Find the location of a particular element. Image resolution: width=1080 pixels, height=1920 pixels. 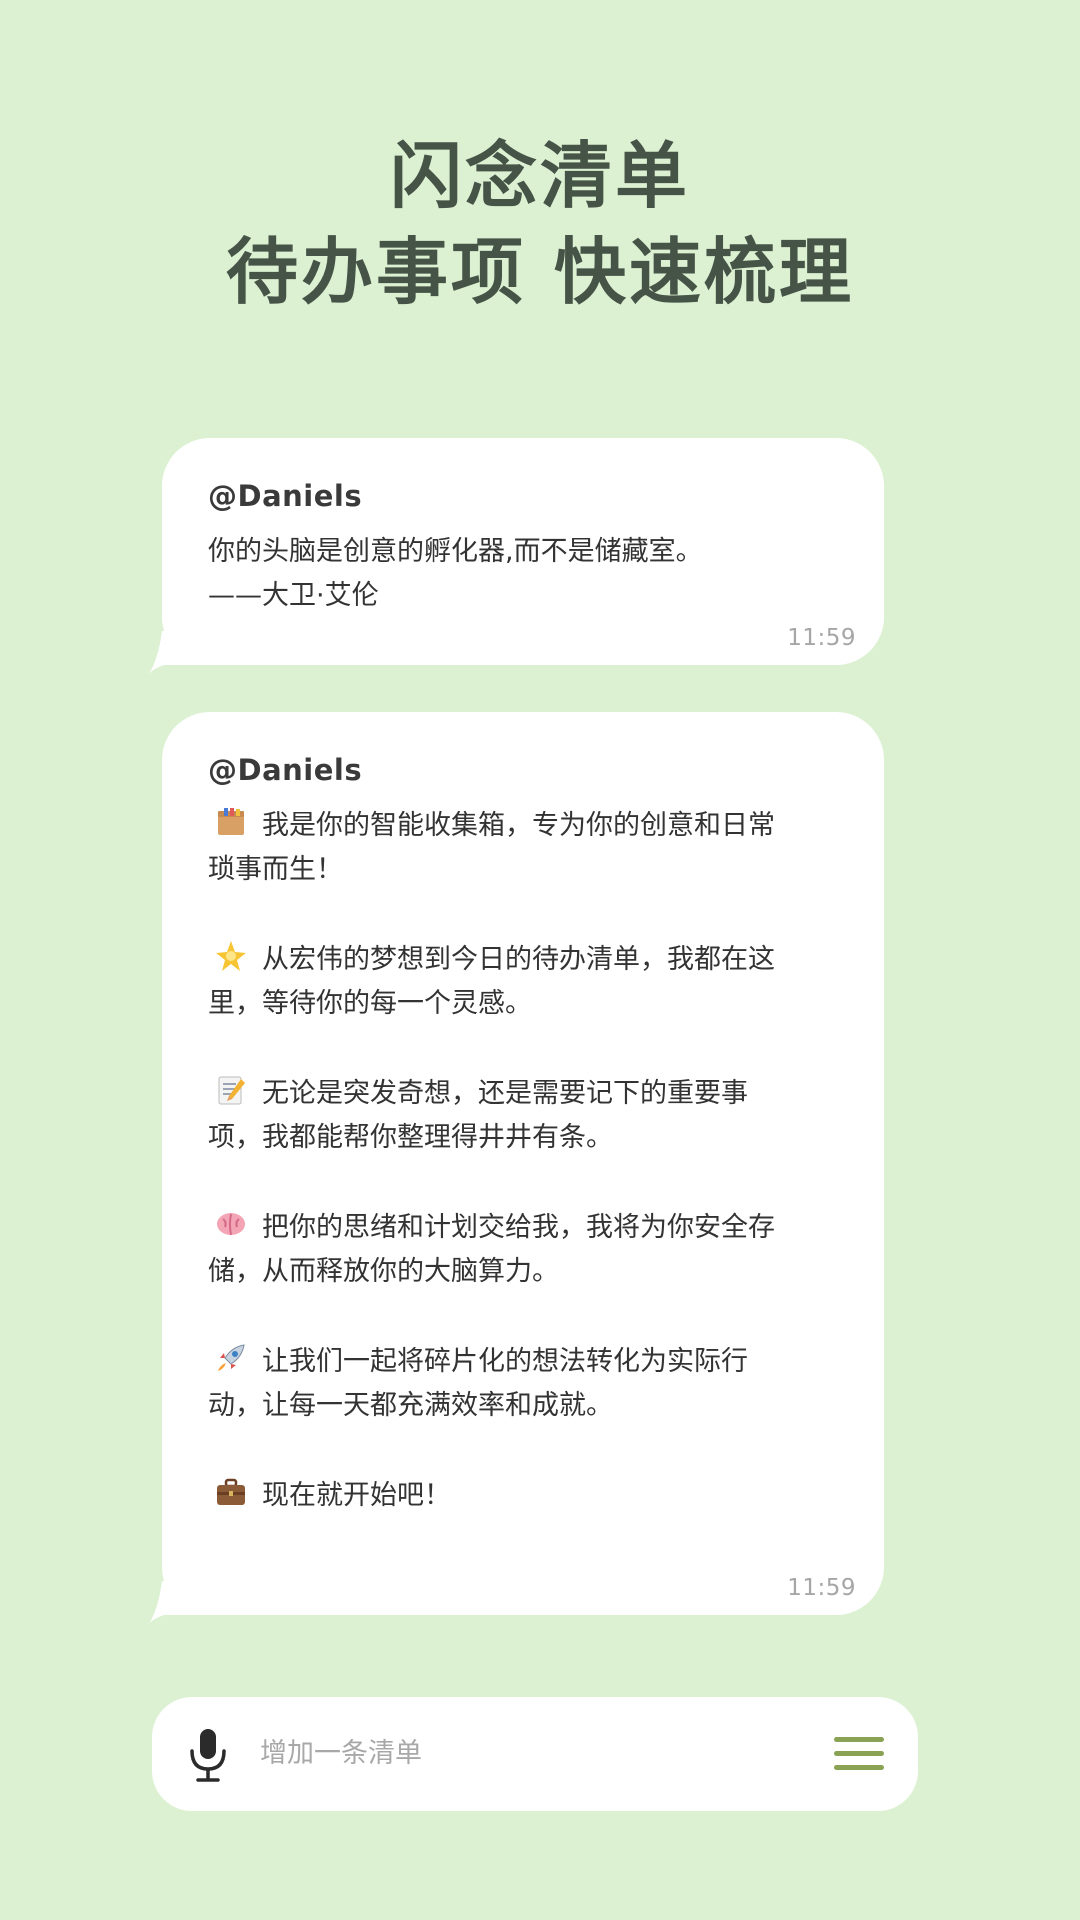

sparkle-star-icon is located at coordinates (231, 956).